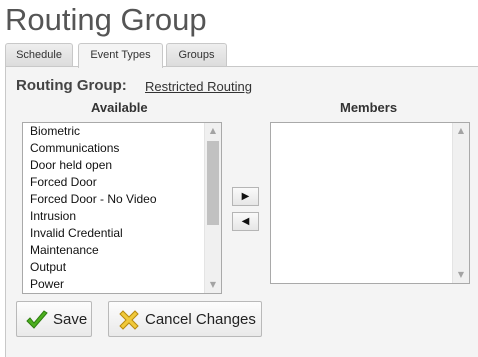  I want to click on save-button: Save, so click(54, 319).